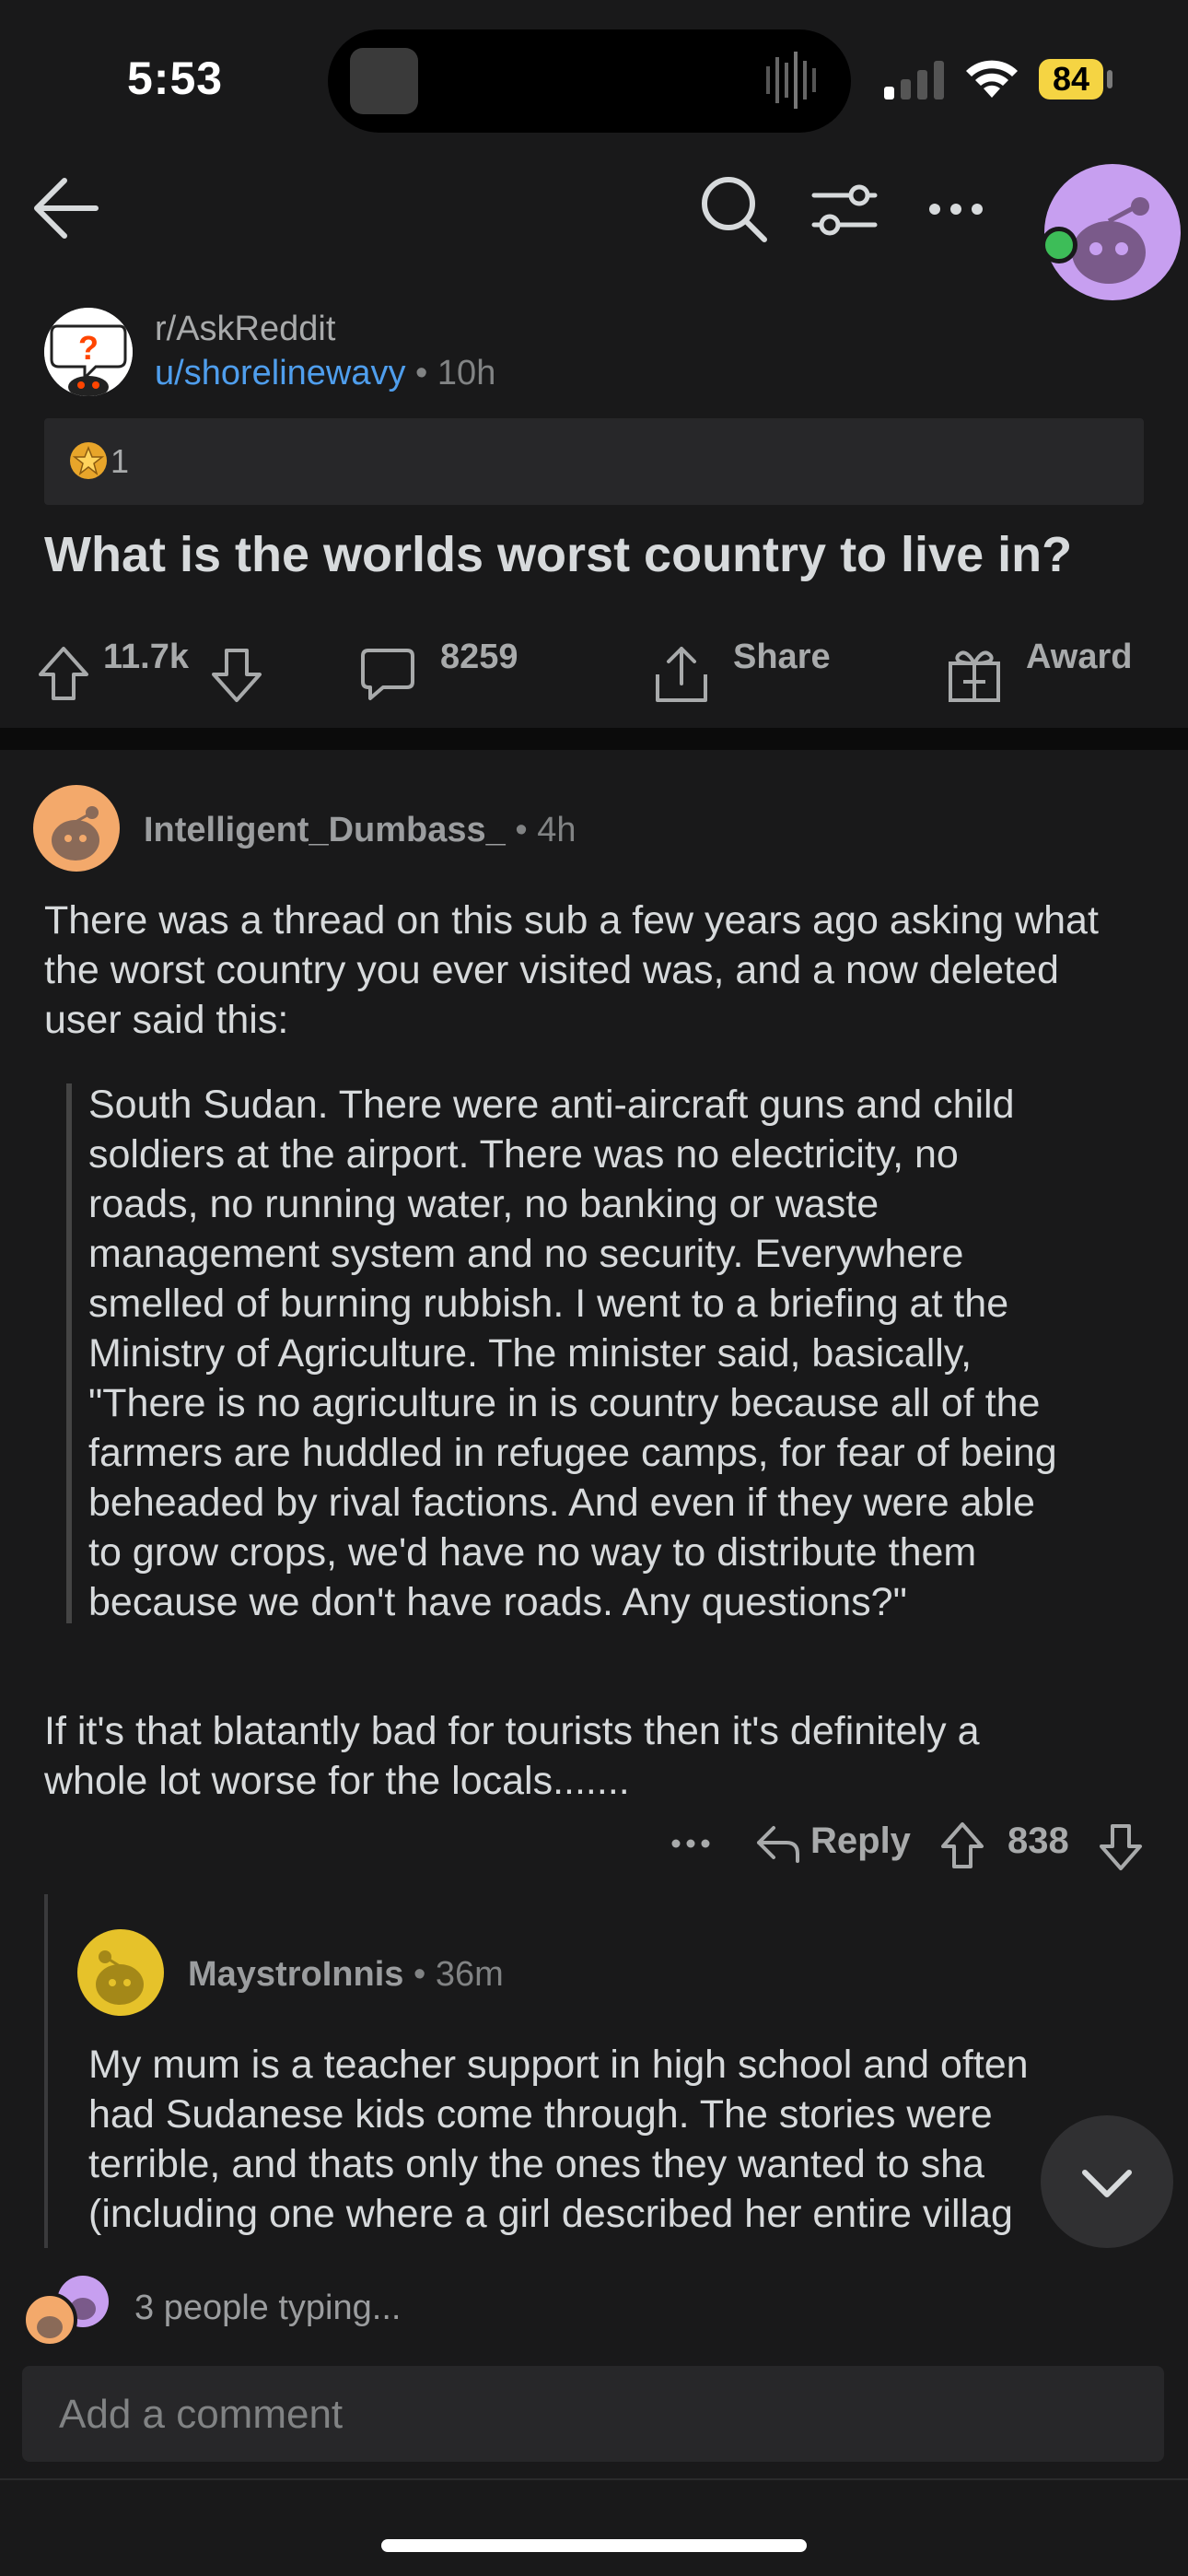  I want to click on reply-button: Reply, so click(860, 1841).